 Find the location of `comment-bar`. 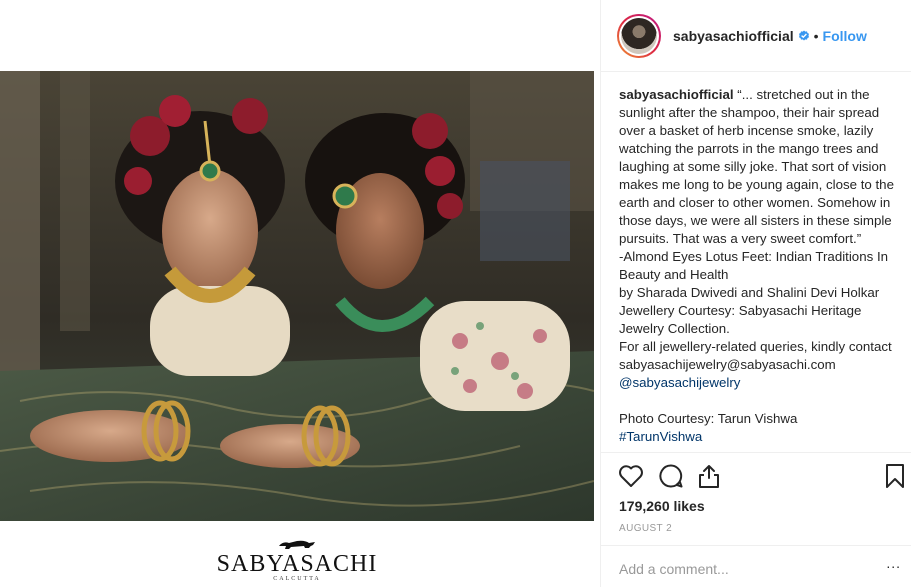

comment-bar is located at coordinates (756, 566).